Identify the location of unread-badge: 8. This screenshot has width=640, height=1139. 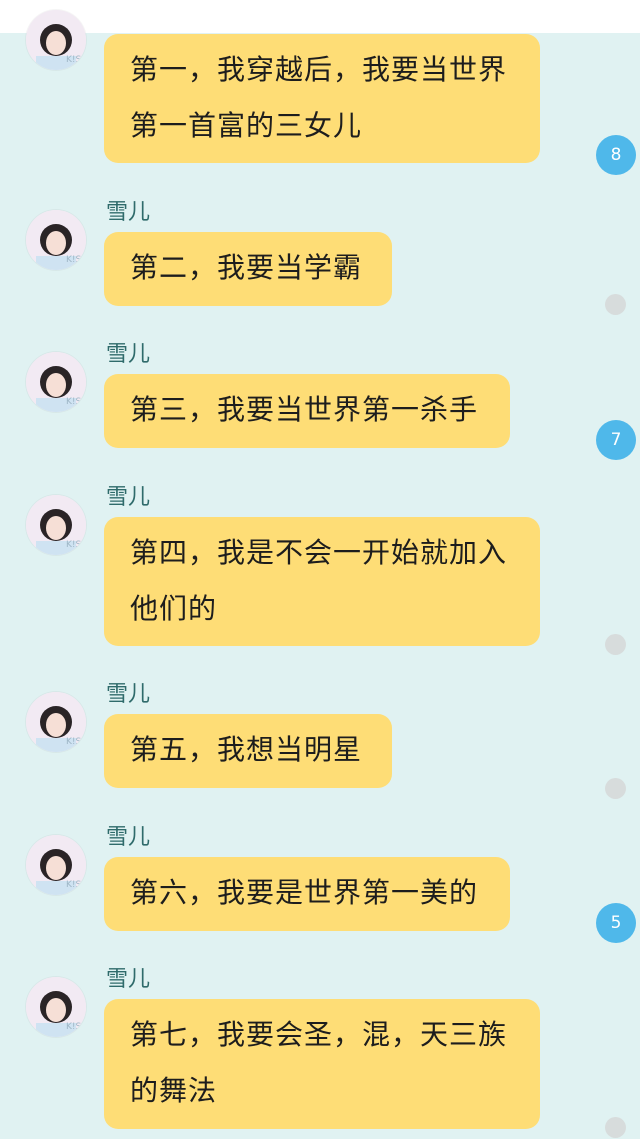
(616, 155).